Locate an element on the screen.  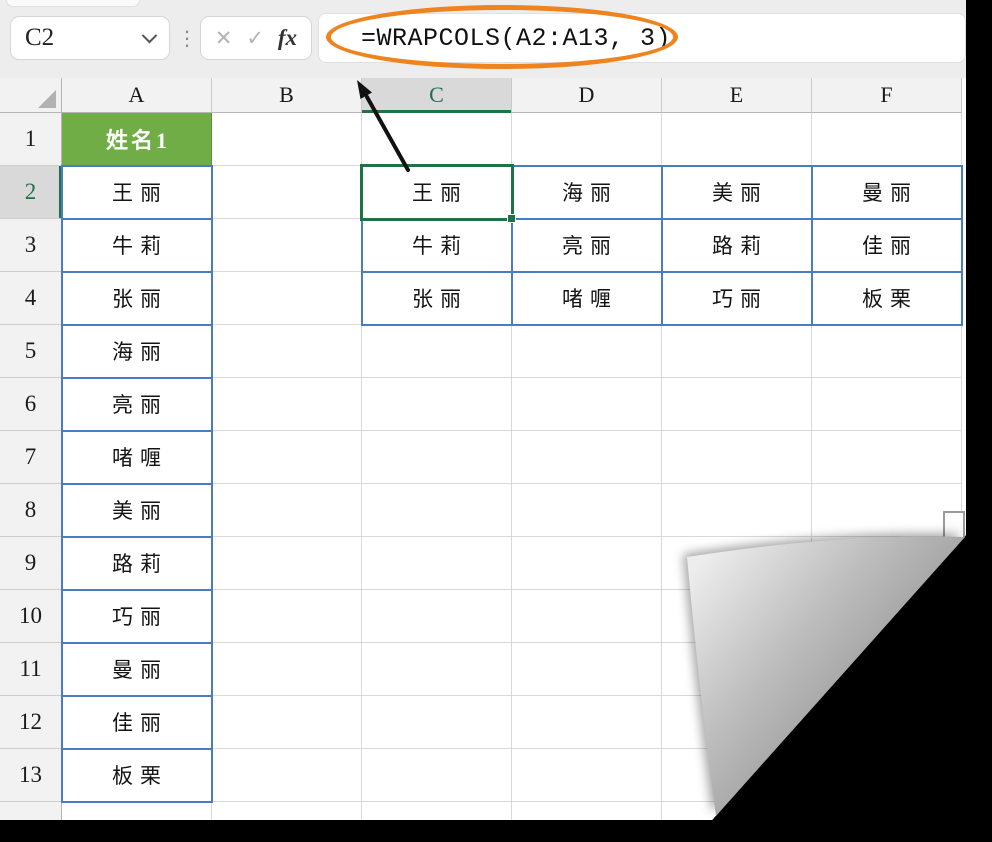
row-header-10: 10 is located at coordinates (31, 616).